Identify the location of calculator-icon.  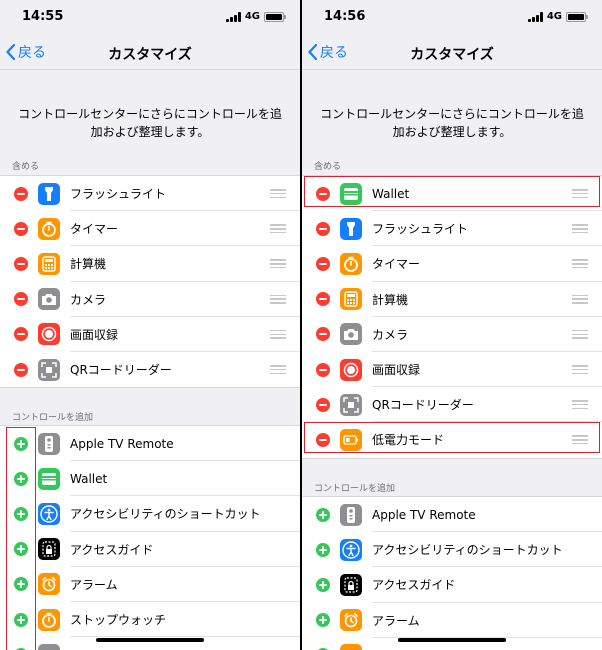
(351, 299).